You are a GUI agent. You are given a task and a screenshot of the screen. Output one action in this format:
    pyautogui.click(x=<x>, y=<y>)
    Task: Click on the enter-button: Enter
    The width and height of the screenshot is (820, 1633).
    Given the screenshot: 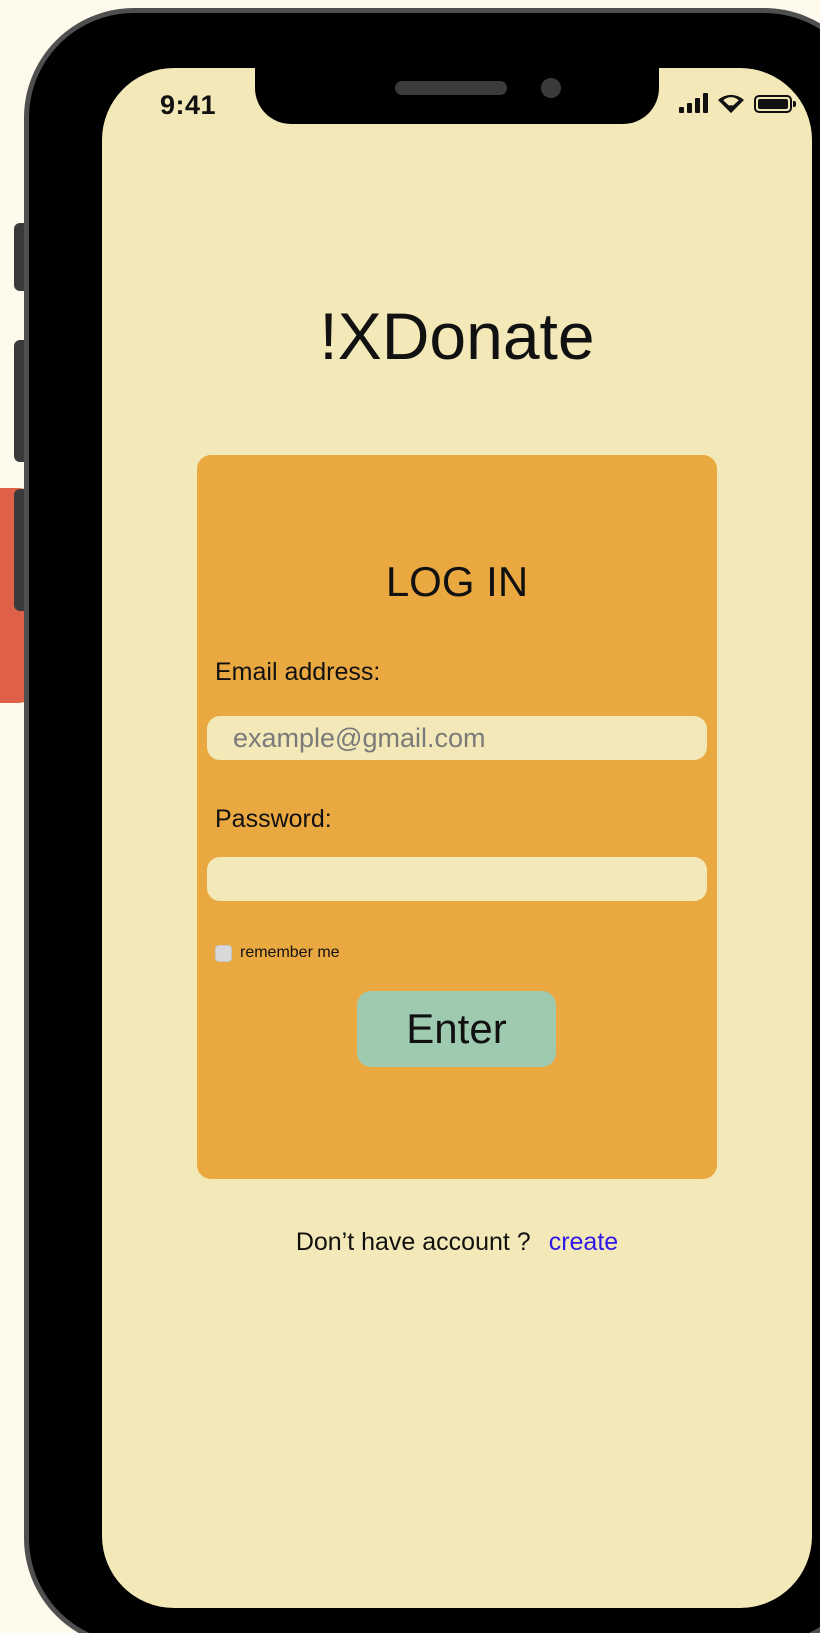 What is the action you would take?
    pyautogui.click(x=456, y=1029)
    